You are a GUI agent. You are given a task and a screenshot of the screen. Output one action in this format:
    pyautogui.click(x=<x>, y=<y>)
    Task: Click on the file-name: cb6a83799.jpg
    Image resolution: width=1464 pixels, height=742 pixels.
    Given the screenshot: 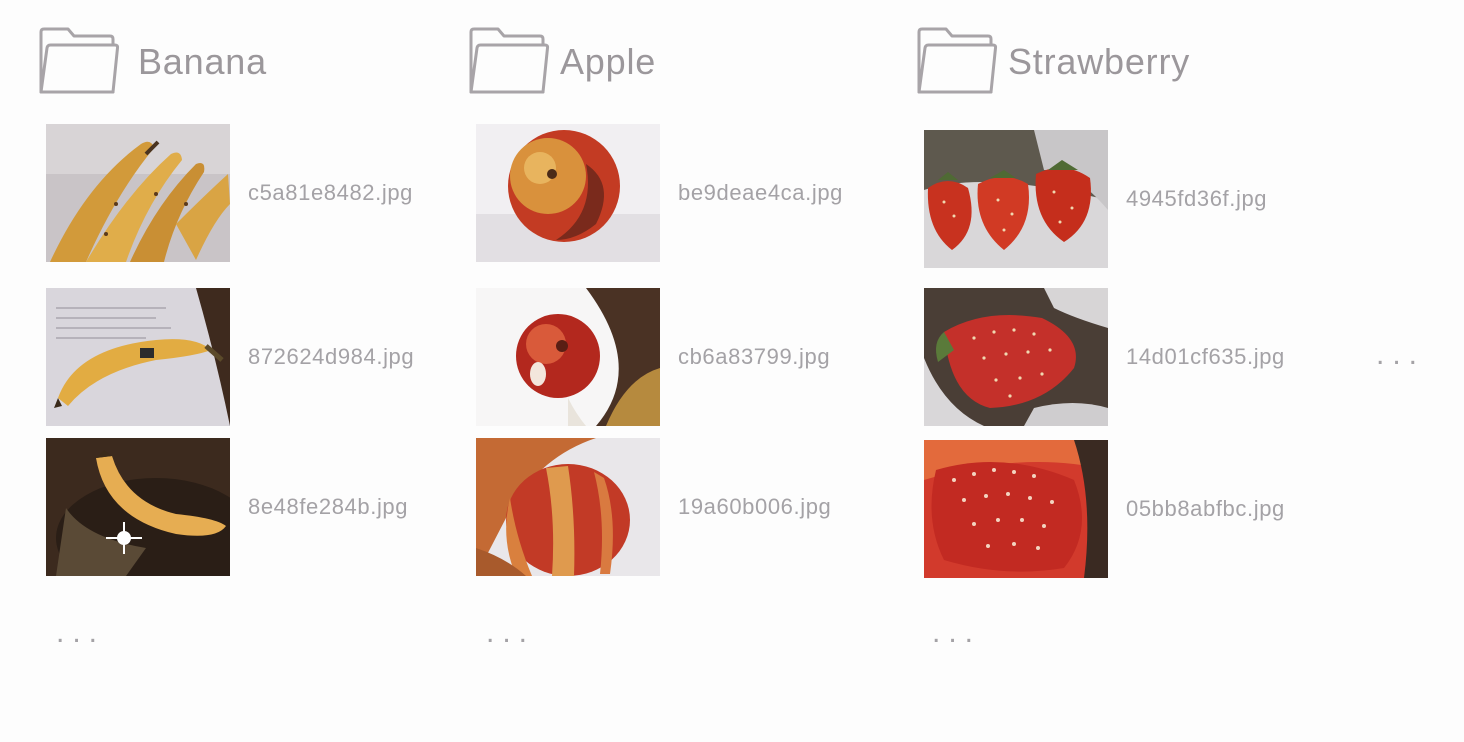 What is the action you would take?
    pyautogui.click(x=754, y=356)
    